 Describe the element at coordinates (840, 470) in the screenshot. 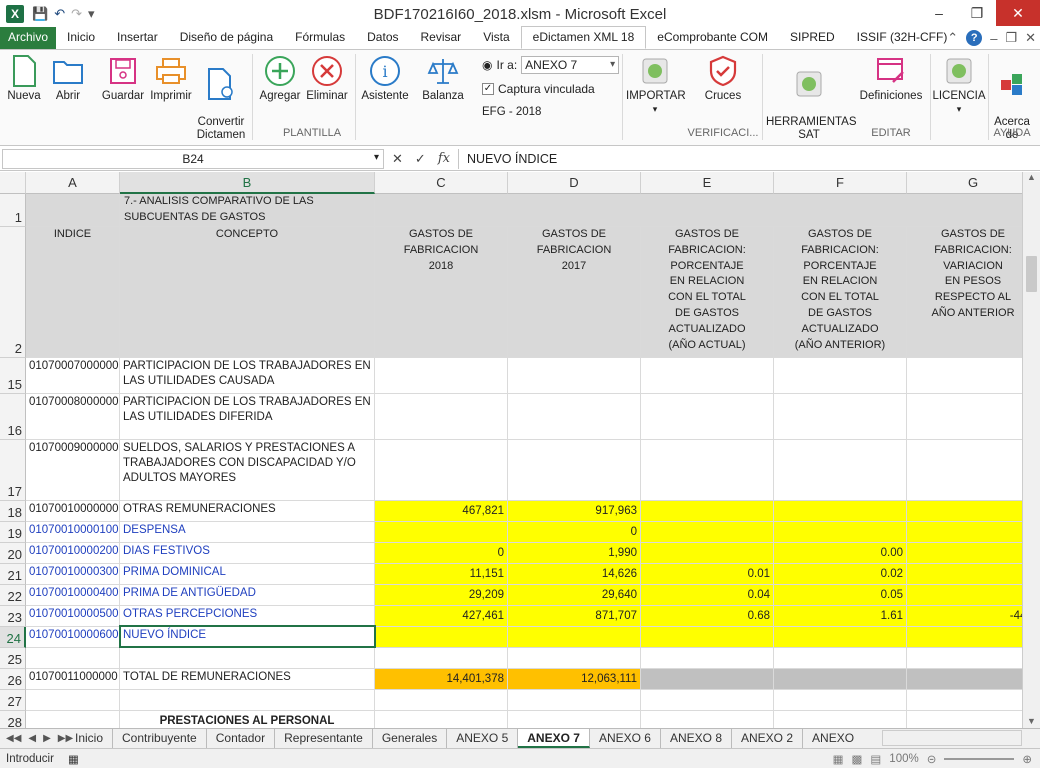

I see `cell-f17` at that location.